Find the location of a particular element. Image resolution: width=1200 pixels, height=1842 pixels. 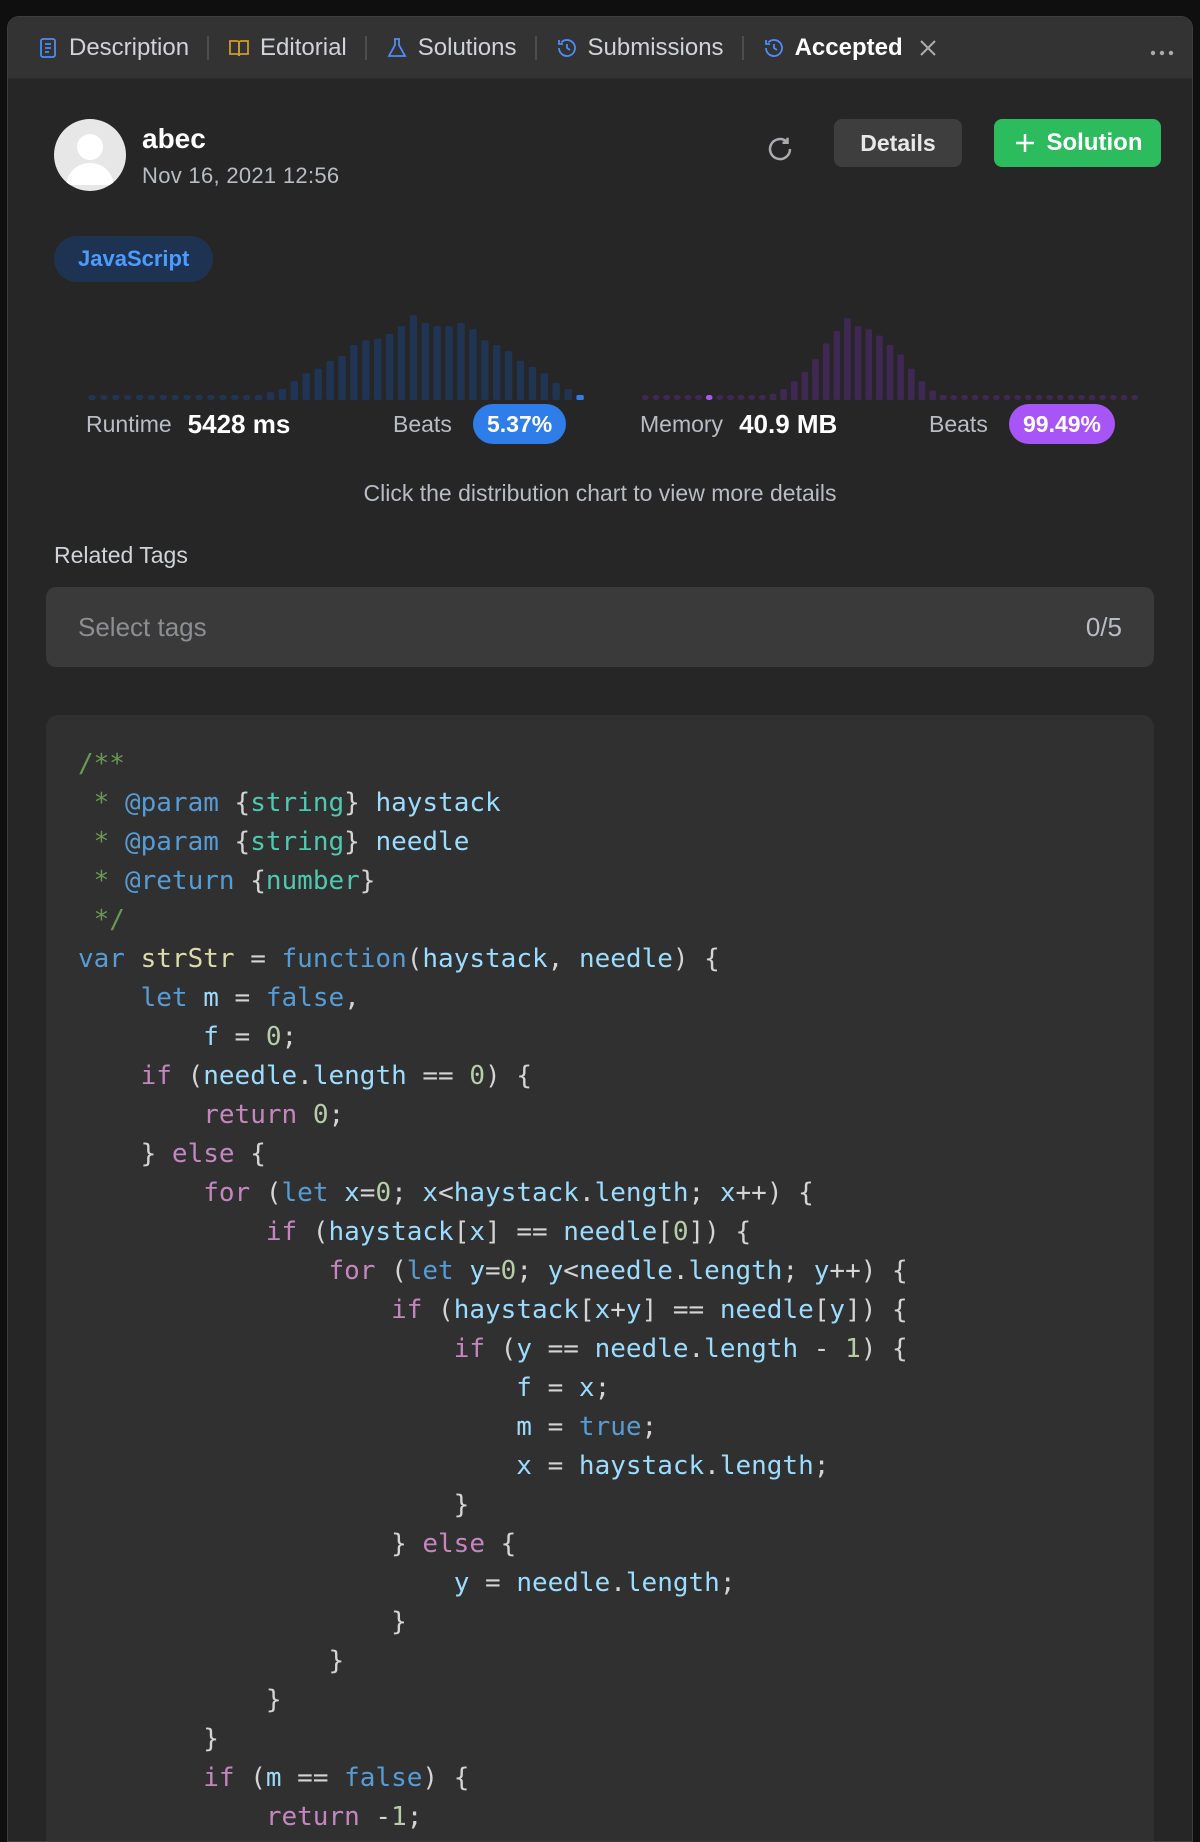

code-line: if (needle.length == 0) { is located at coordinates (336, 1076).